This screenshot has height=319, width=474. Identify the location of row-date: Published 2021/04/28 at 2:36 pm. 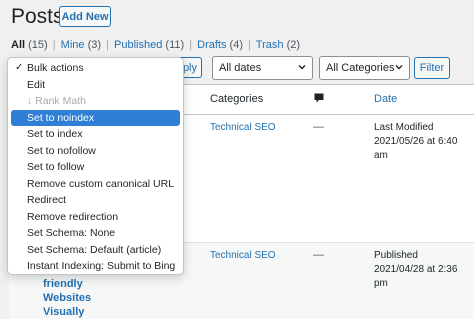
(415, 270).